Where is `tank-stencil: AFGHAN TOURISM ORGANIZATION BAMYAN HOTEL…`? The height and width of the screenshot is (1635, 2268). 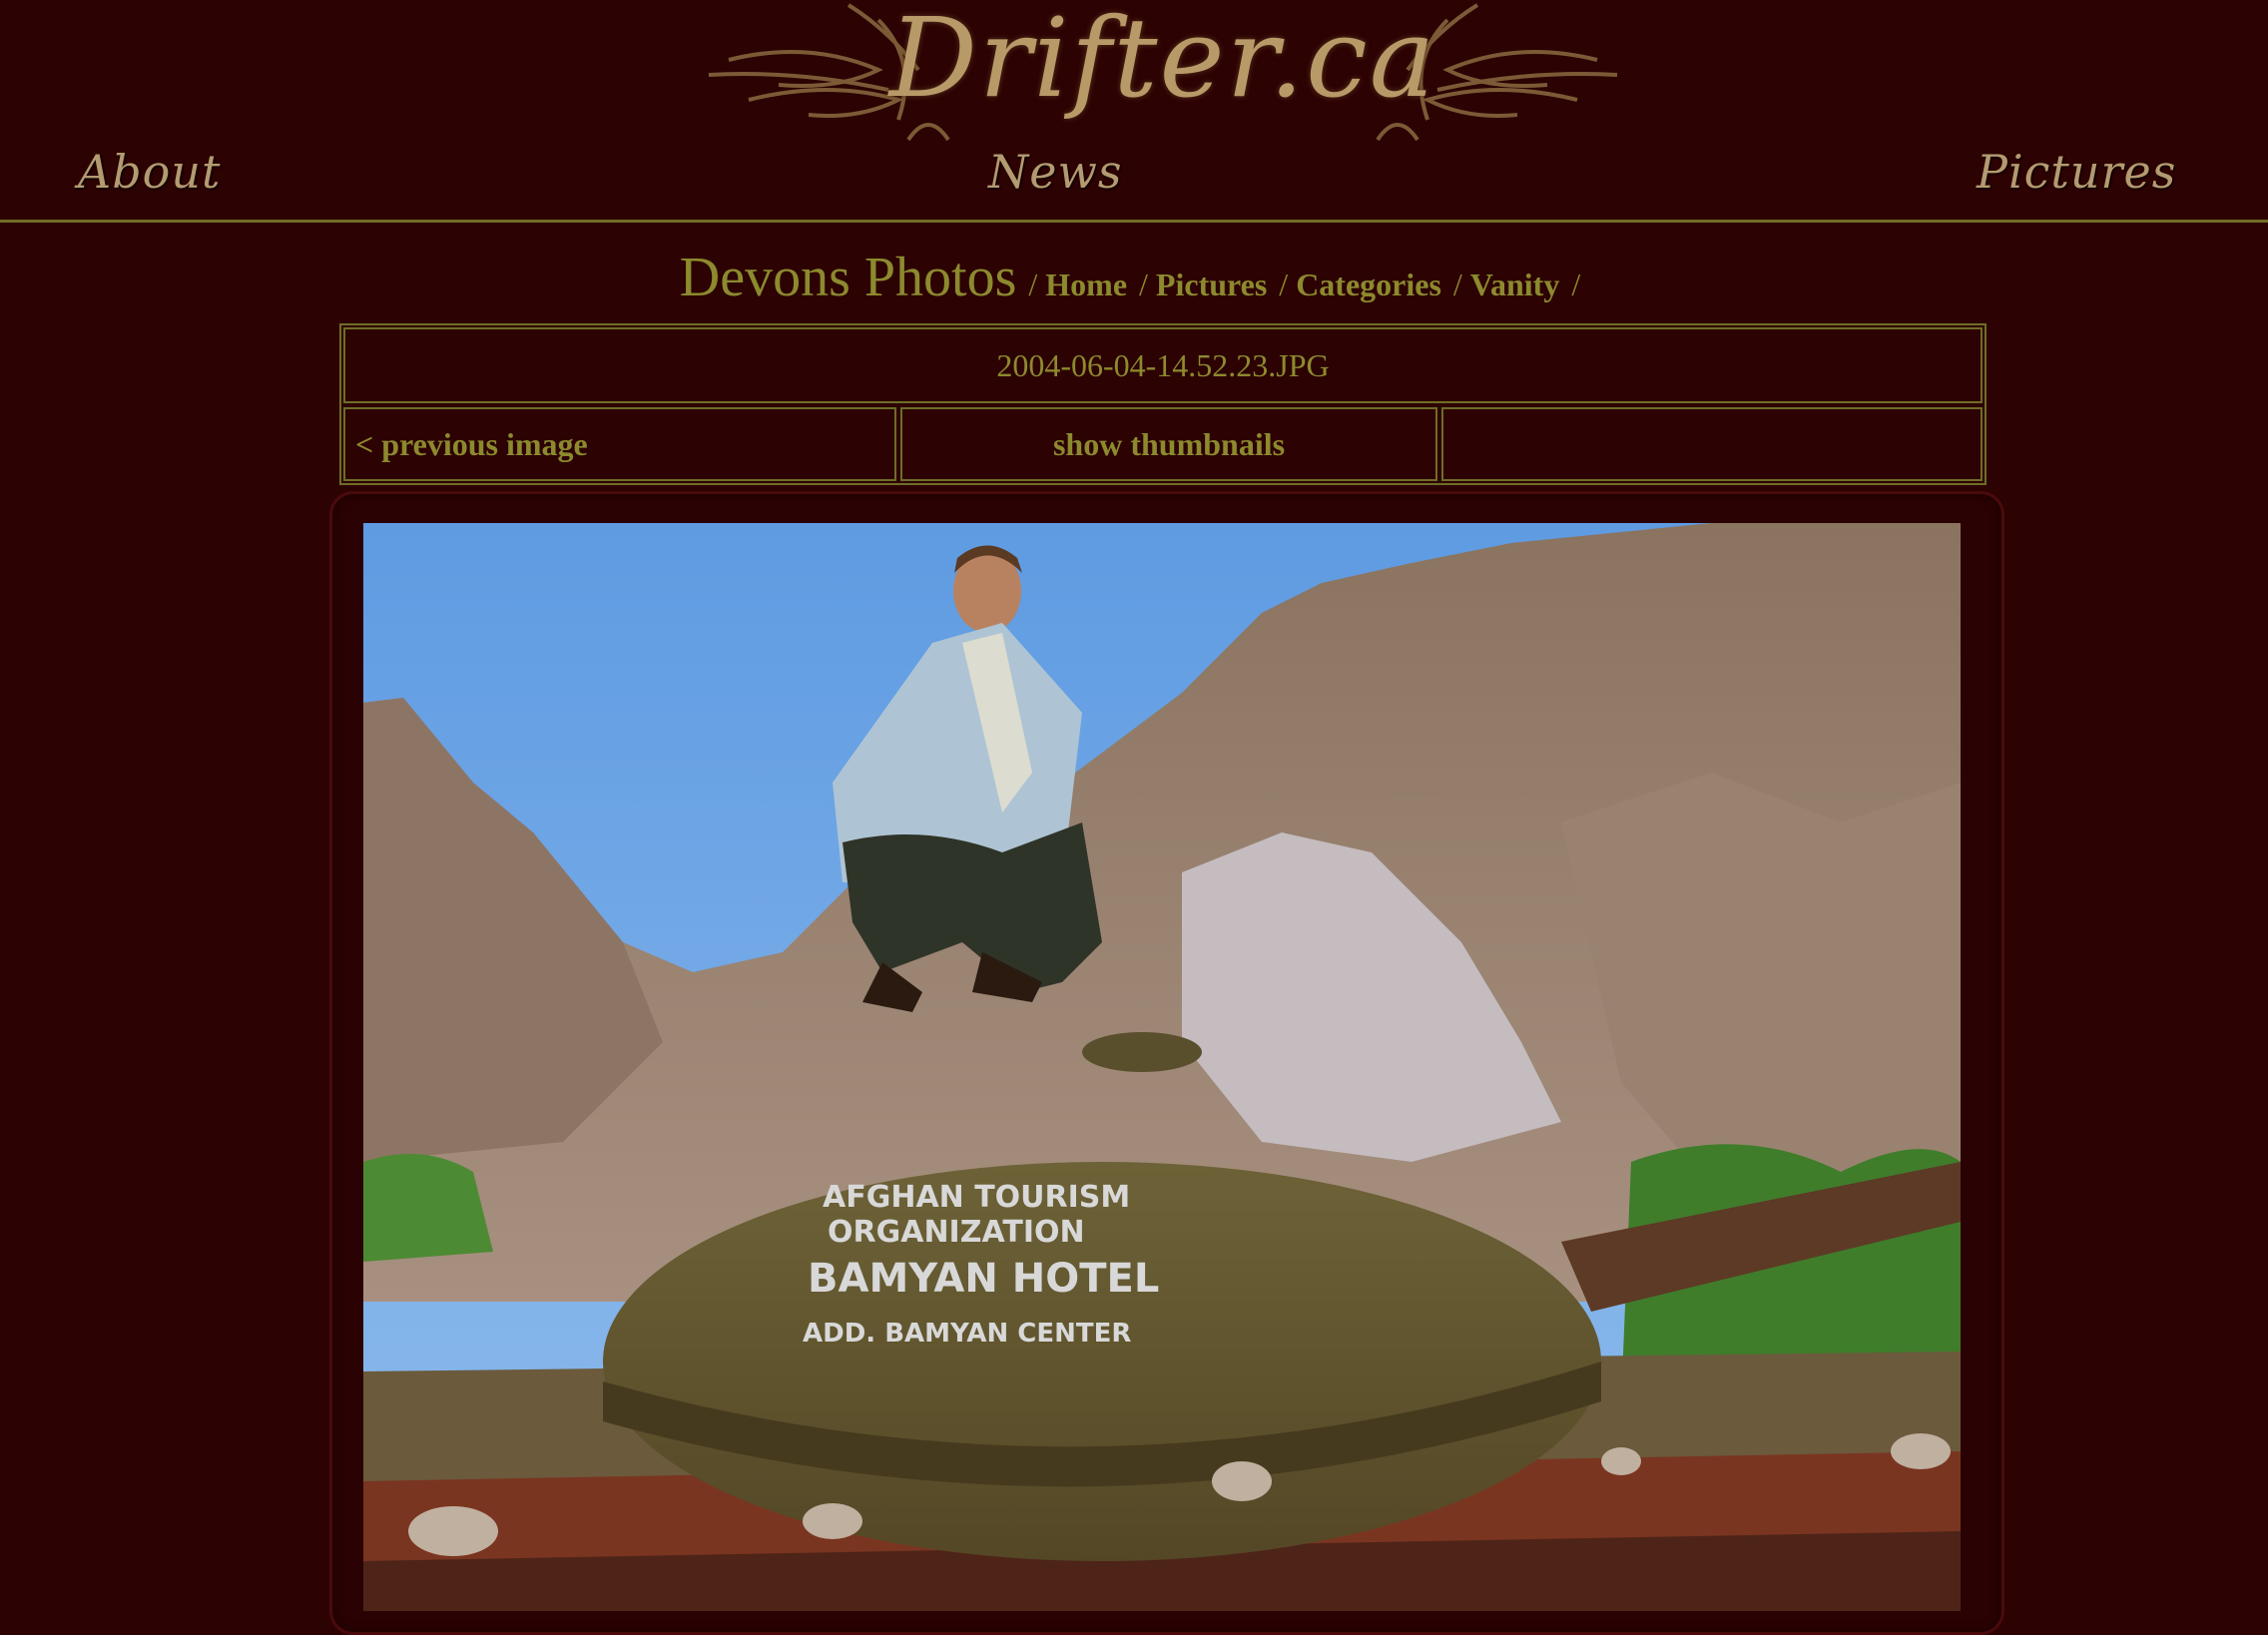
tank-stencil: AFGHAN TOURISM ORGANIZATION BAMYAN HOTEL… is located at coordinates (981, 1264).